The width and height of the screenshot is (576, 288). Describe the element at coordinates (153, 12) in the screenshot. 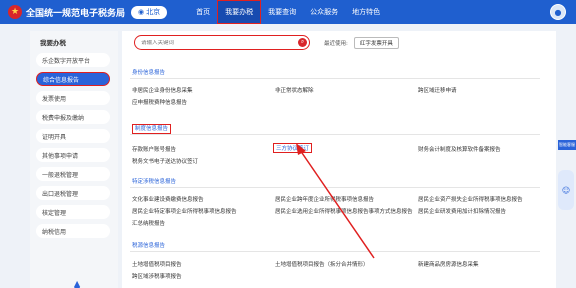

I see `region-label: 北京` at that location.